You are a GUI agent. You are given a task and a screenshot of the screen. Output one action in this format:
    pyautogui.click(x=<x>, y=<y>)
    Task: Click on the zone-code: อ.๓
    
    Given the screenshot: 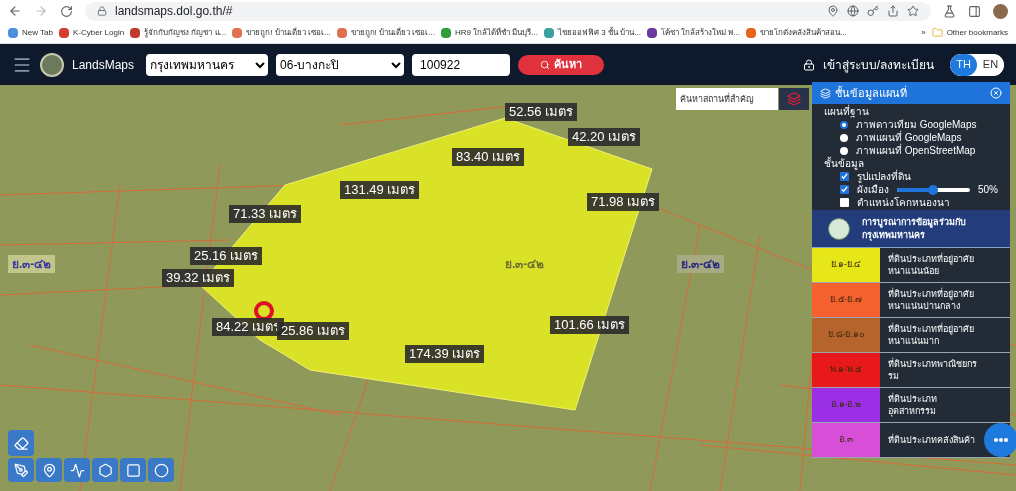 What is the action you would take?
    pyautogui.click(x=846, y=440)
    